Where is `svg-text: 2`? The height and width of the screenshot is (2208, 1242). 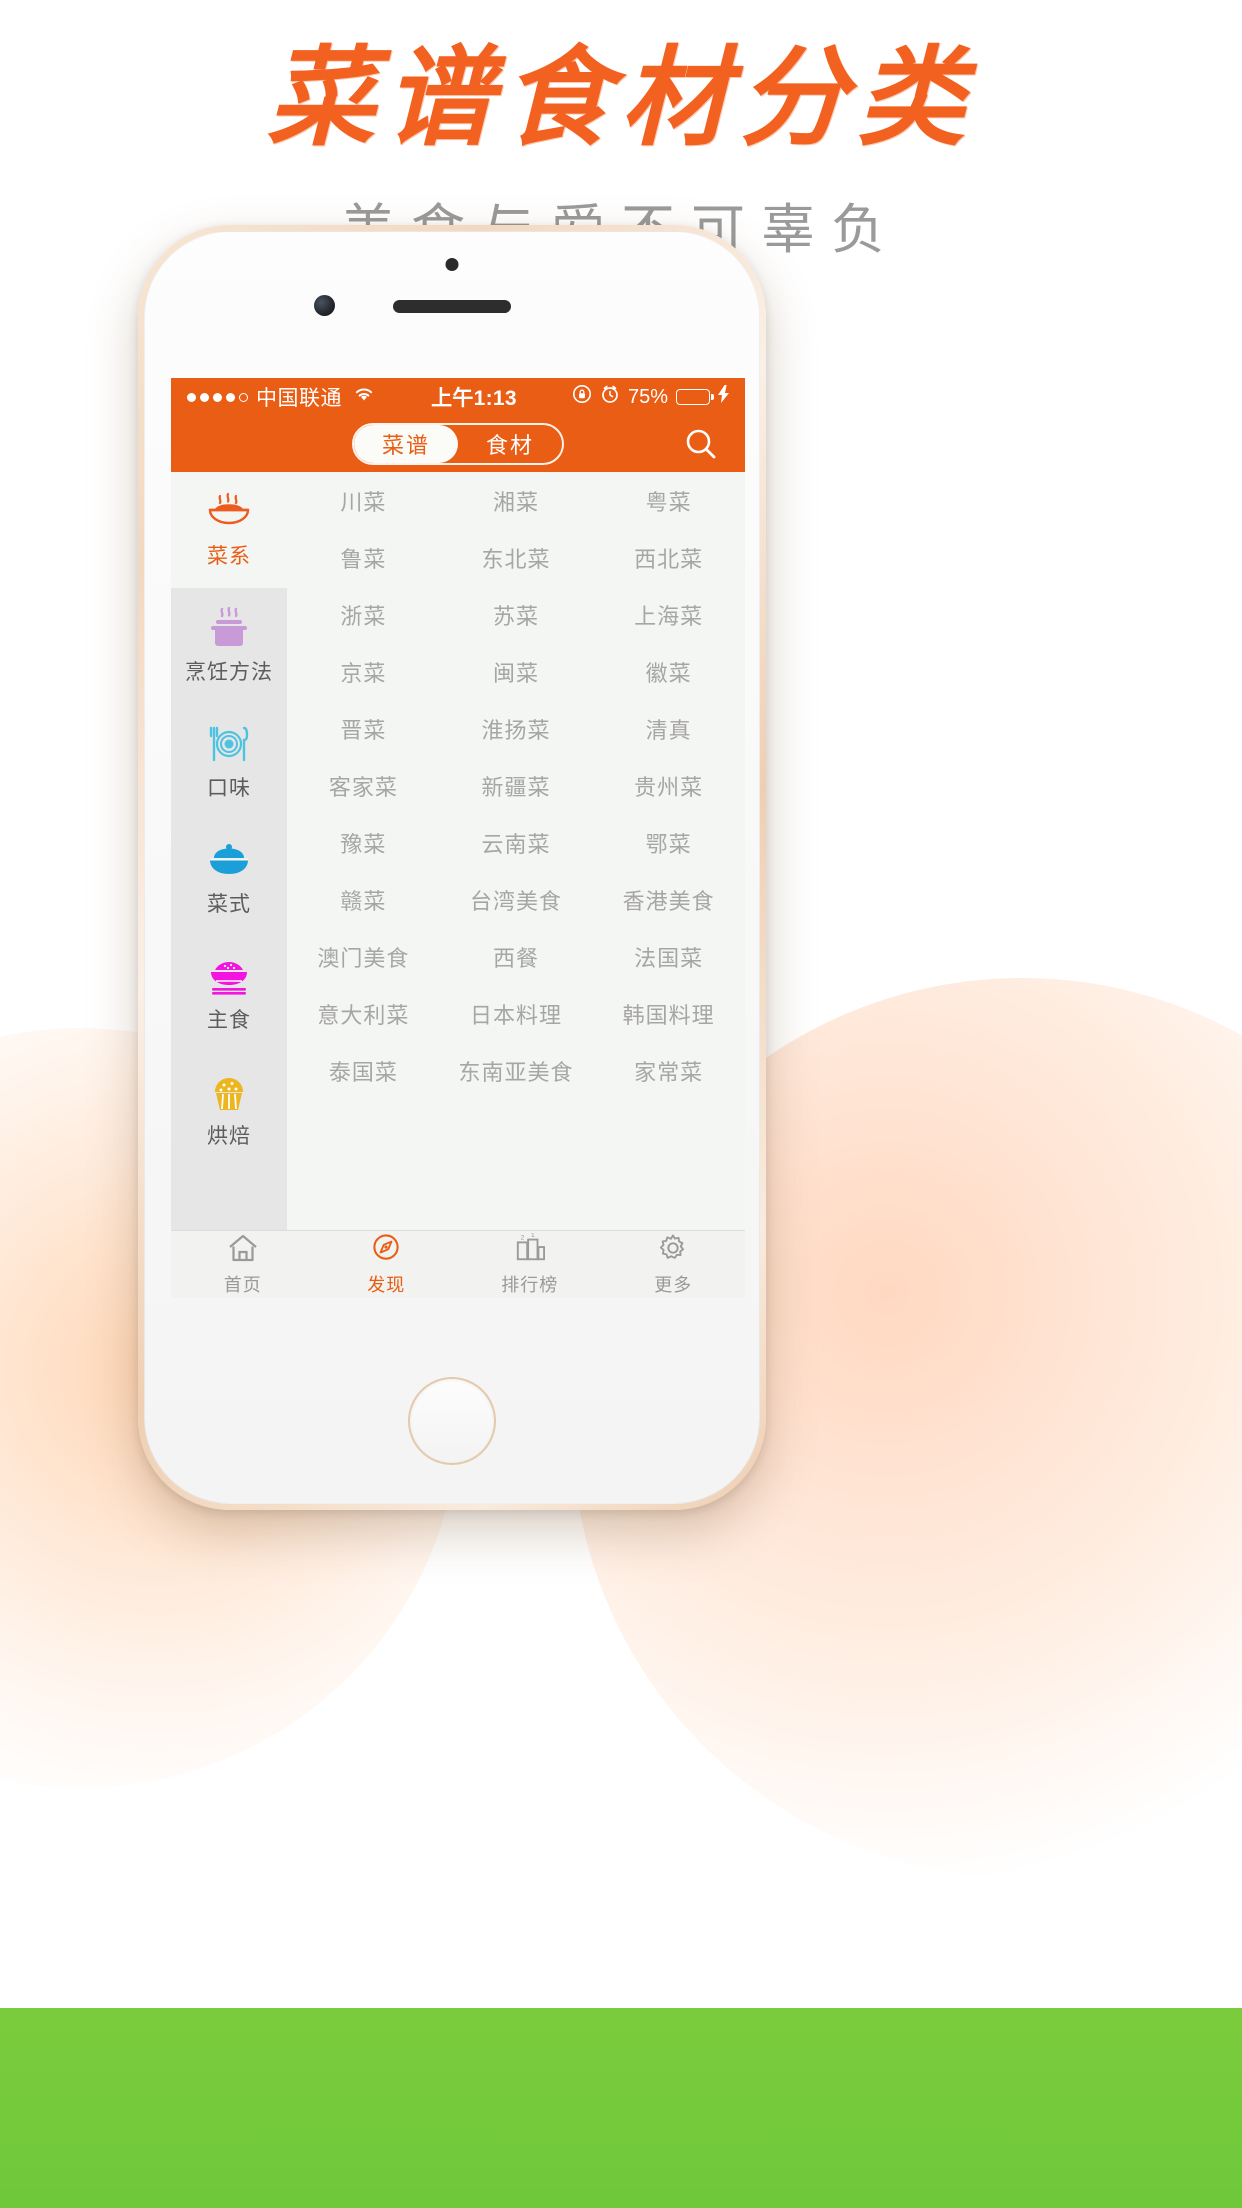 svg-text: 2 is located at coordinates (522, 1237).